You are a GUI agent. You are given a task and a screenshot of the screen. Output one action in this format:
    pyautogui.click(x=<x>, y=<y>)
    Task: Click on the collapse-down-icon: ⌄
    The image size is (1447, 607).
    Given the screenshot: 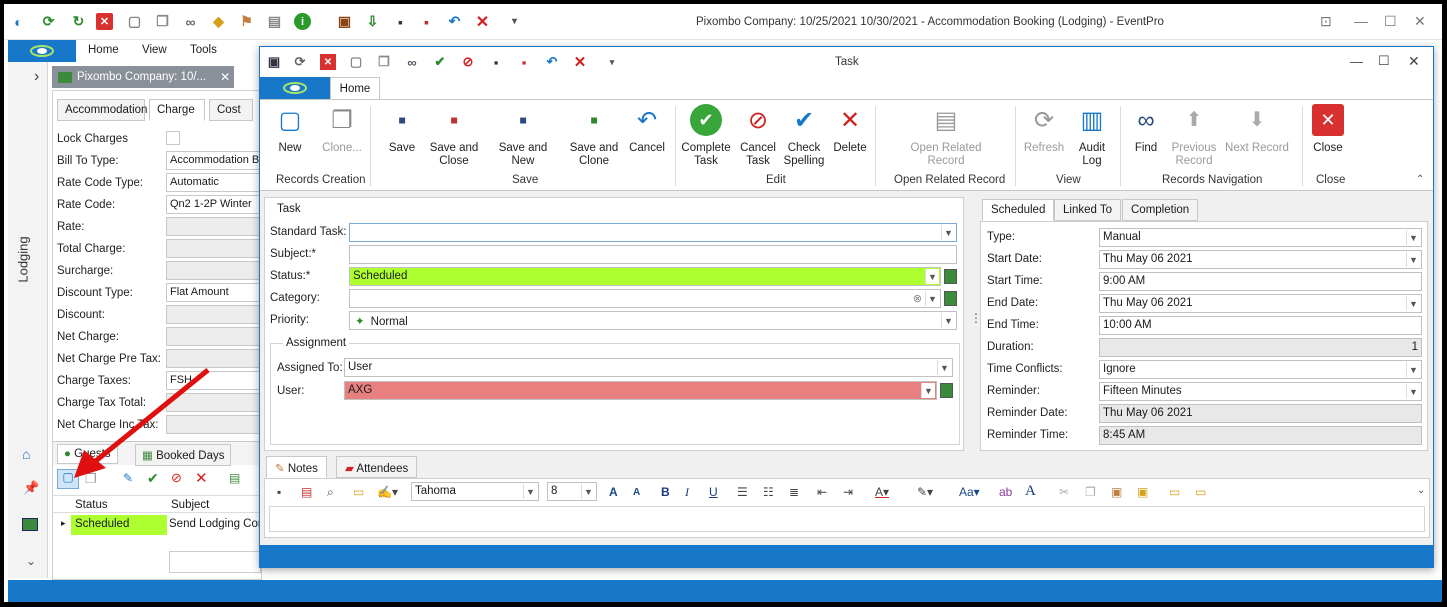 What is the action you would take?
    pyautogui.click(x=31, y=561)
    